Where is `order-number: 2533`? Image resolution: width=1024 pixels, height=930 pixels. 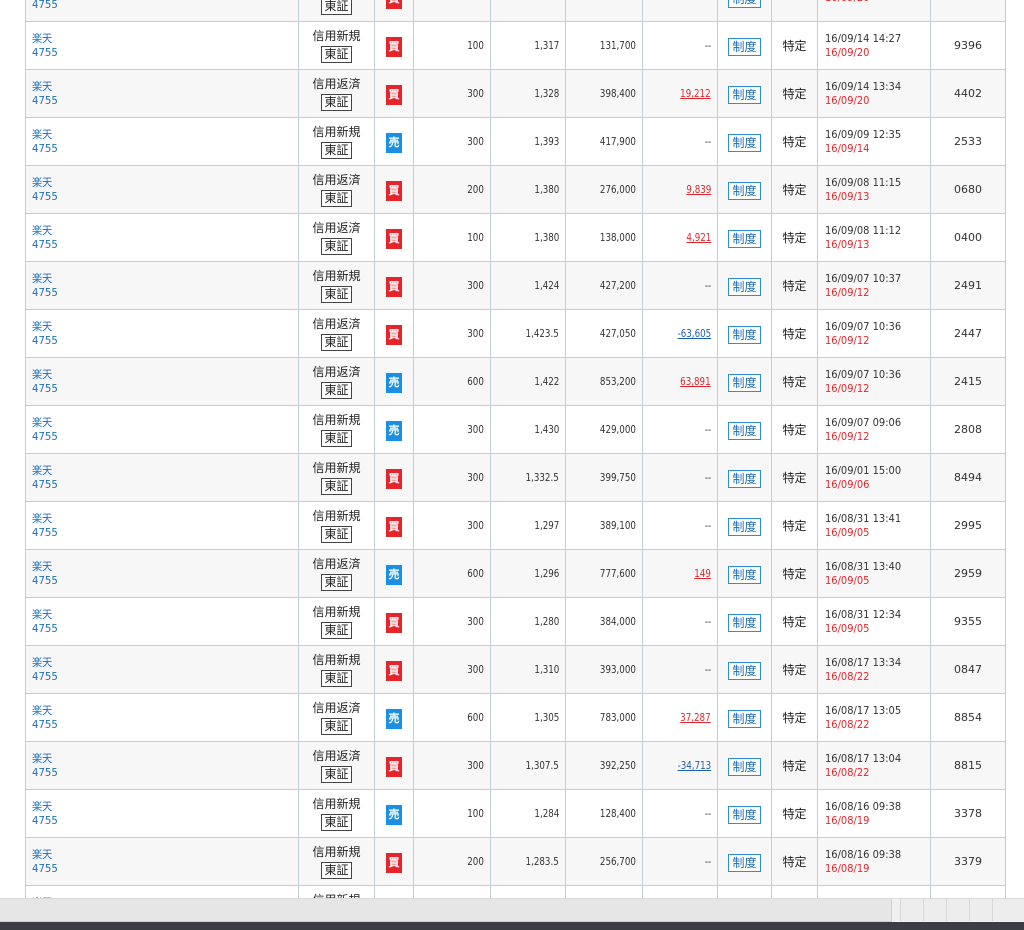
order-number: 2533 is located at coordinates (968, 141).